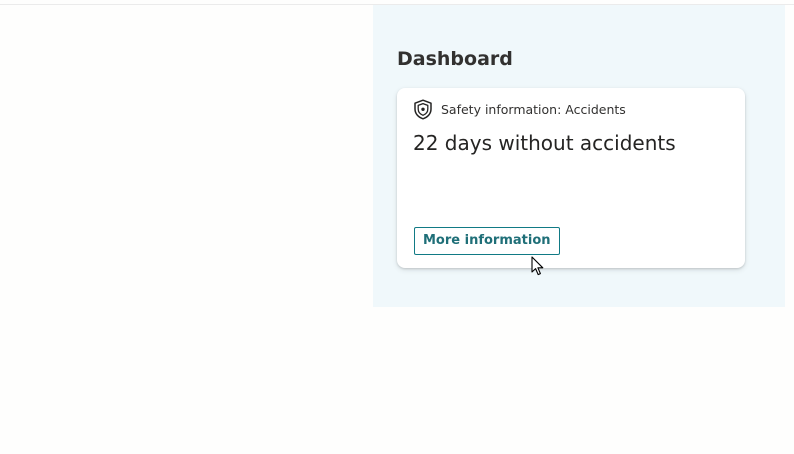  I want to click on shield-icon, so click(423, 109).